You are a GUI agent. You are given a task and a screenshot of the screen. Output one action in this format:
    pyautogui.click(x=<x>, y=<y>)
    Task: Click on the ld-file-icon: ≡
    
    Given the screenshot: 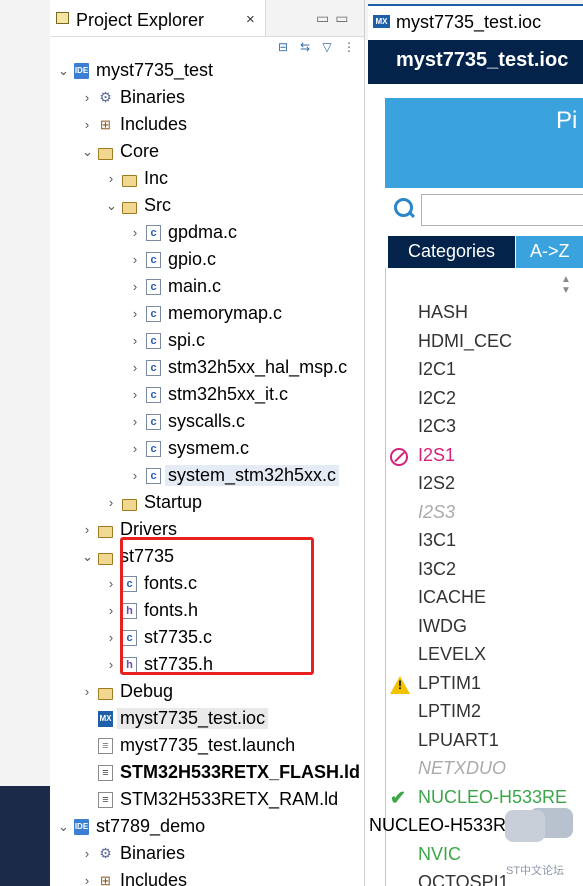 What is the action you would take?
    pyautogui.click(x=105, y=800)
    